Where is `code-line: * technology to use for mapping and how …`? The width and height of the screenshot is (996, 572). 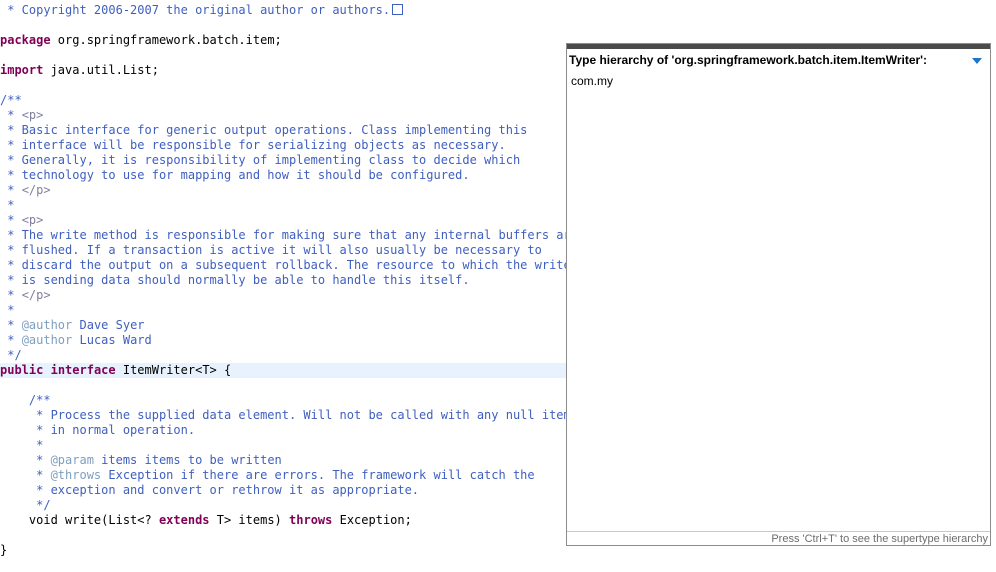 code-line: * technology to use for mapping and how … is located at coordinates (235, 175).